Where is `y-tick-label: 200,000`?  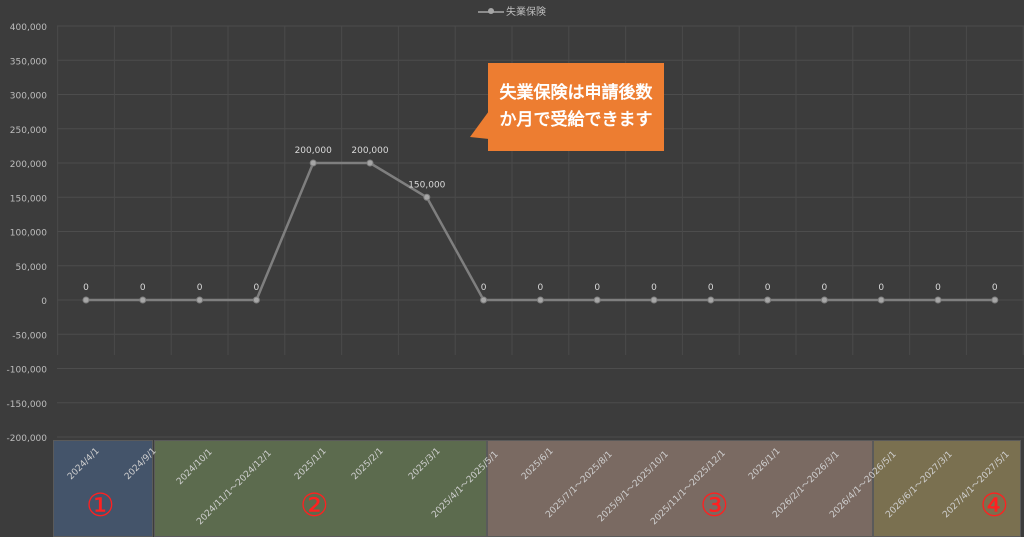 y-tick-label: 200,000 is located at coordinates (28, 165).